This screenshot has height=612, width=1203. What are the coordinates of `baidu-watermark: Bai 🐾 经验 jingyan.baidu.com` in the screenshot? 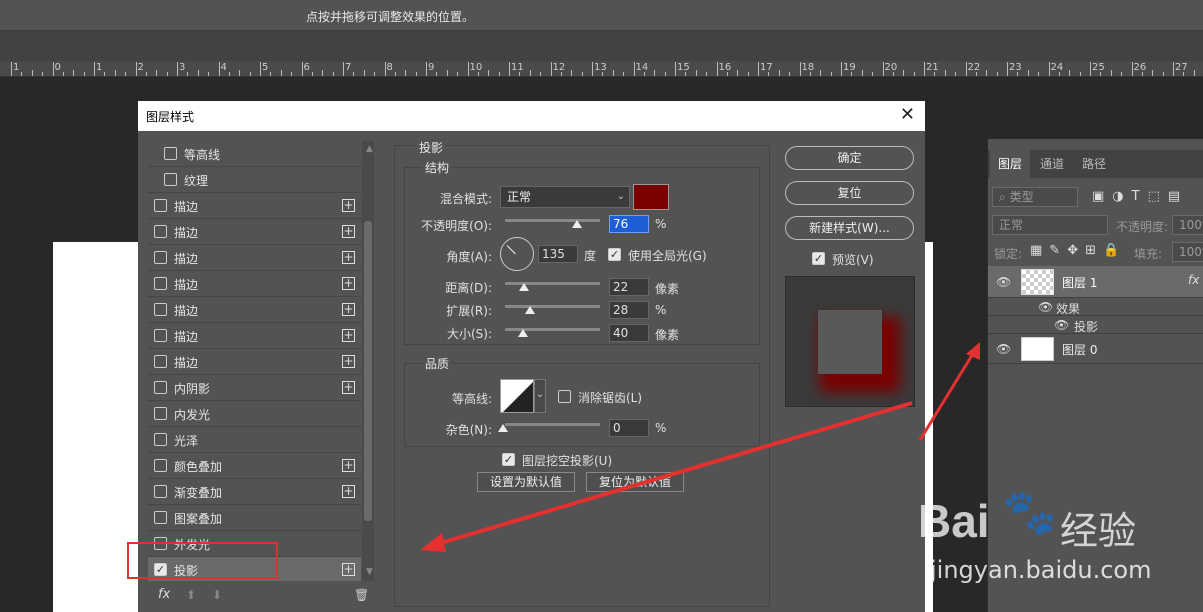 It's located at (1055, 540).